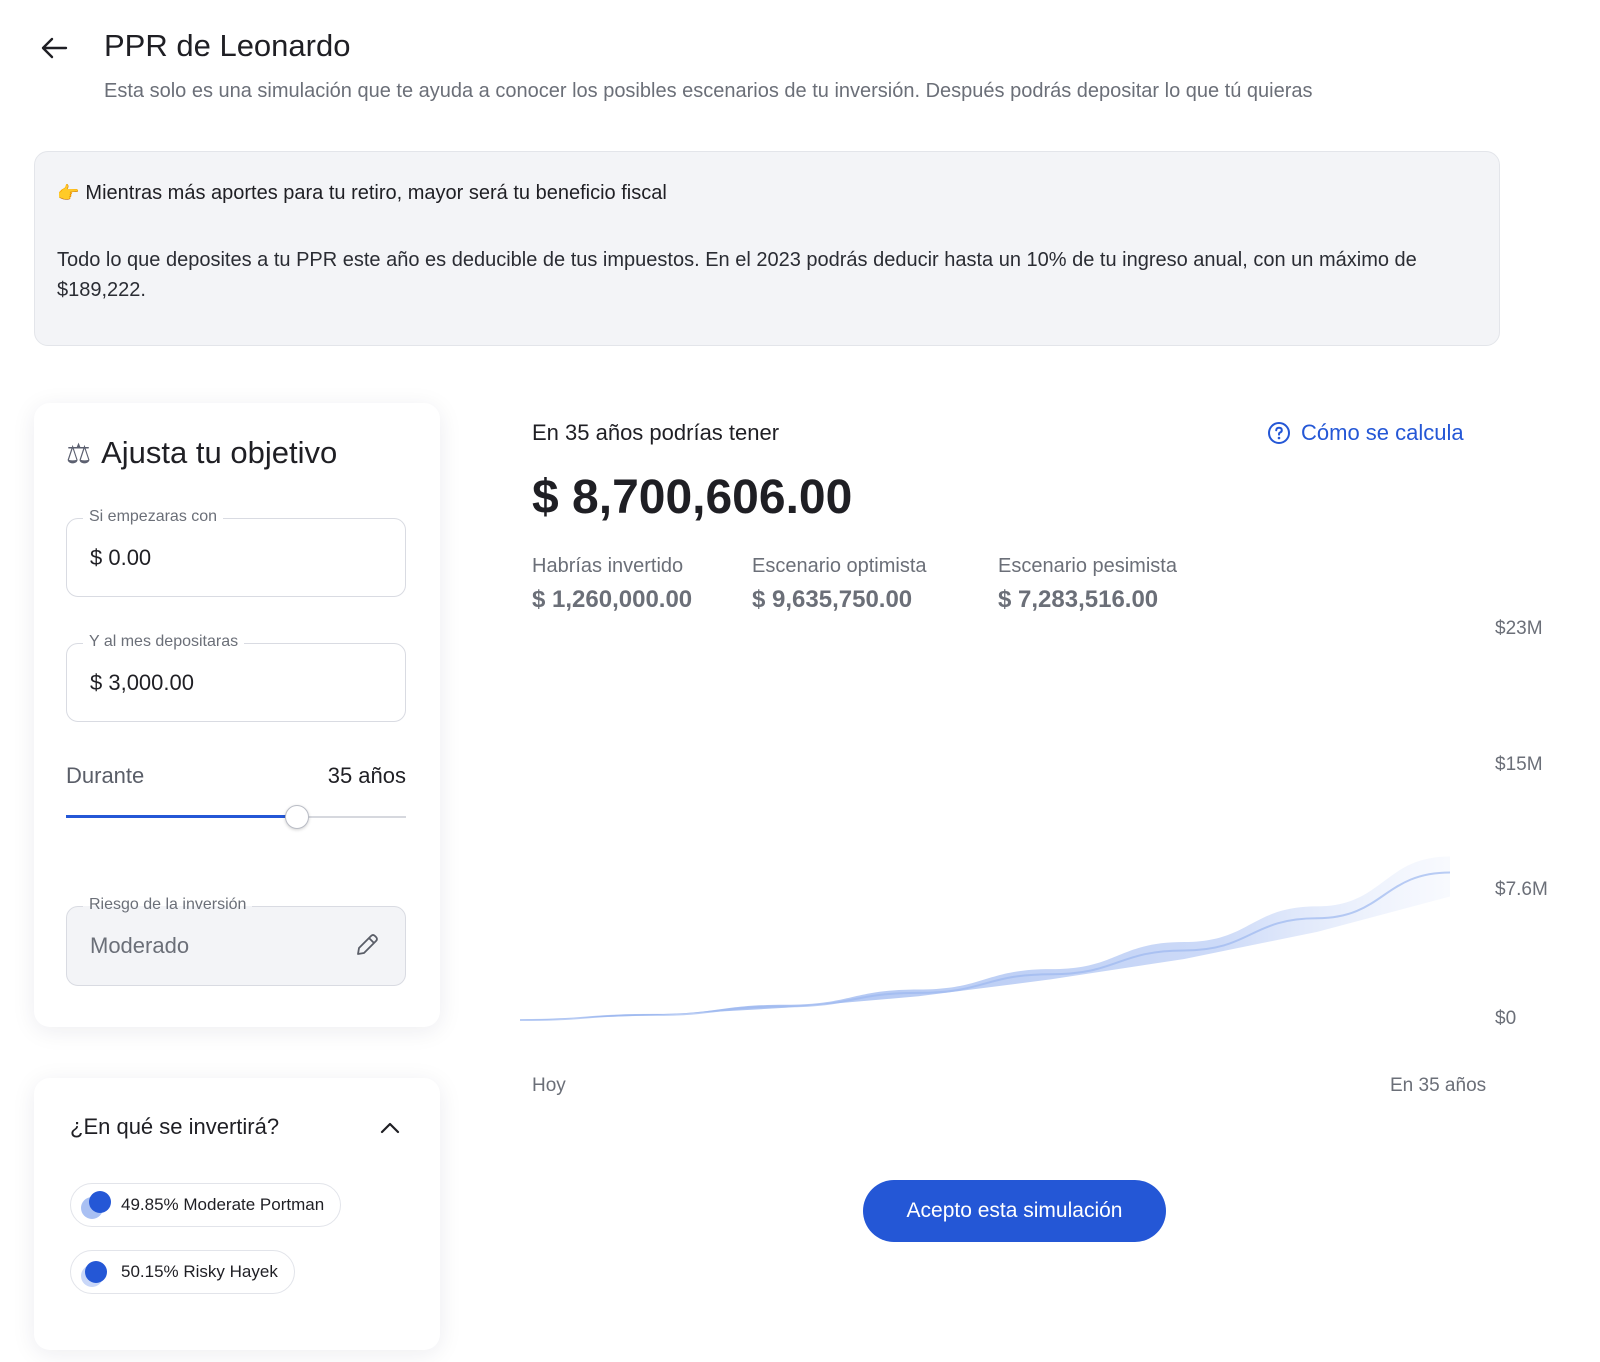  Describe the element at coordinates (1519, 628) in the screenshot. I see `y-tick-label: $23M` at that location.